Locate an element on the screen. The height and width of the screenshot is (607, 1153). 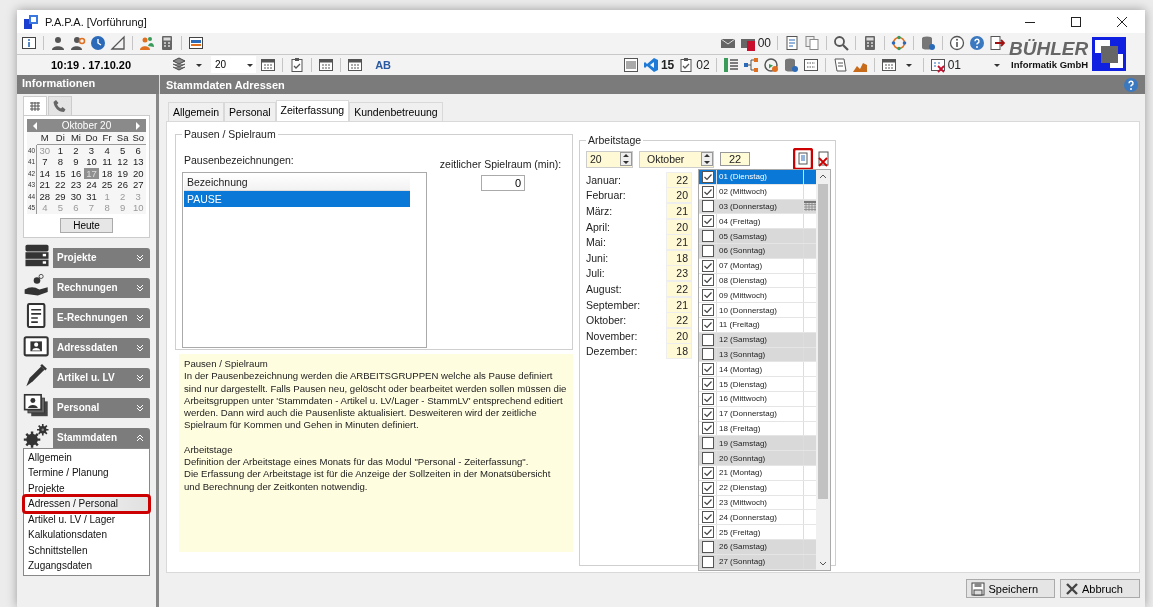
year-field: 20 is located at coordinates (609, 159).